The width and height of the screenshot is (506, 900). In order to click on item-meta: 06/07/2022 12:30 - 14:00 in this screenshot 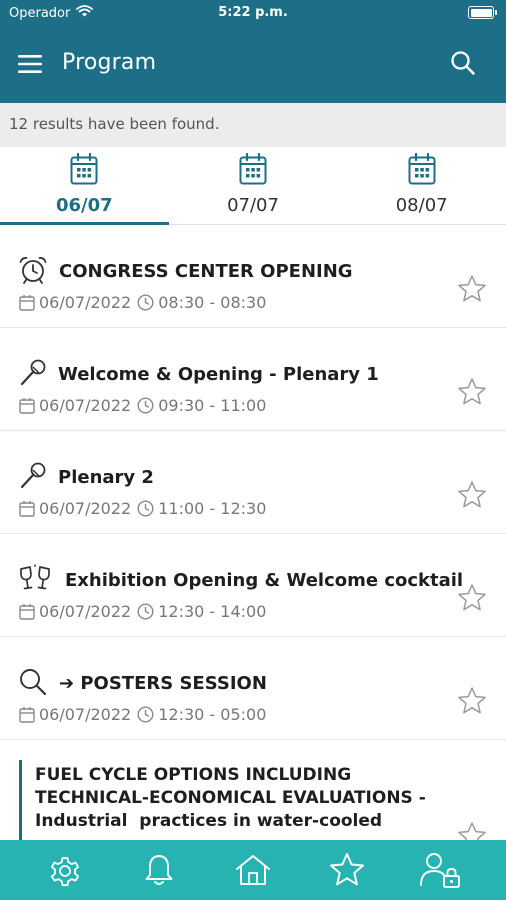, I will do `click(142, 611)`.